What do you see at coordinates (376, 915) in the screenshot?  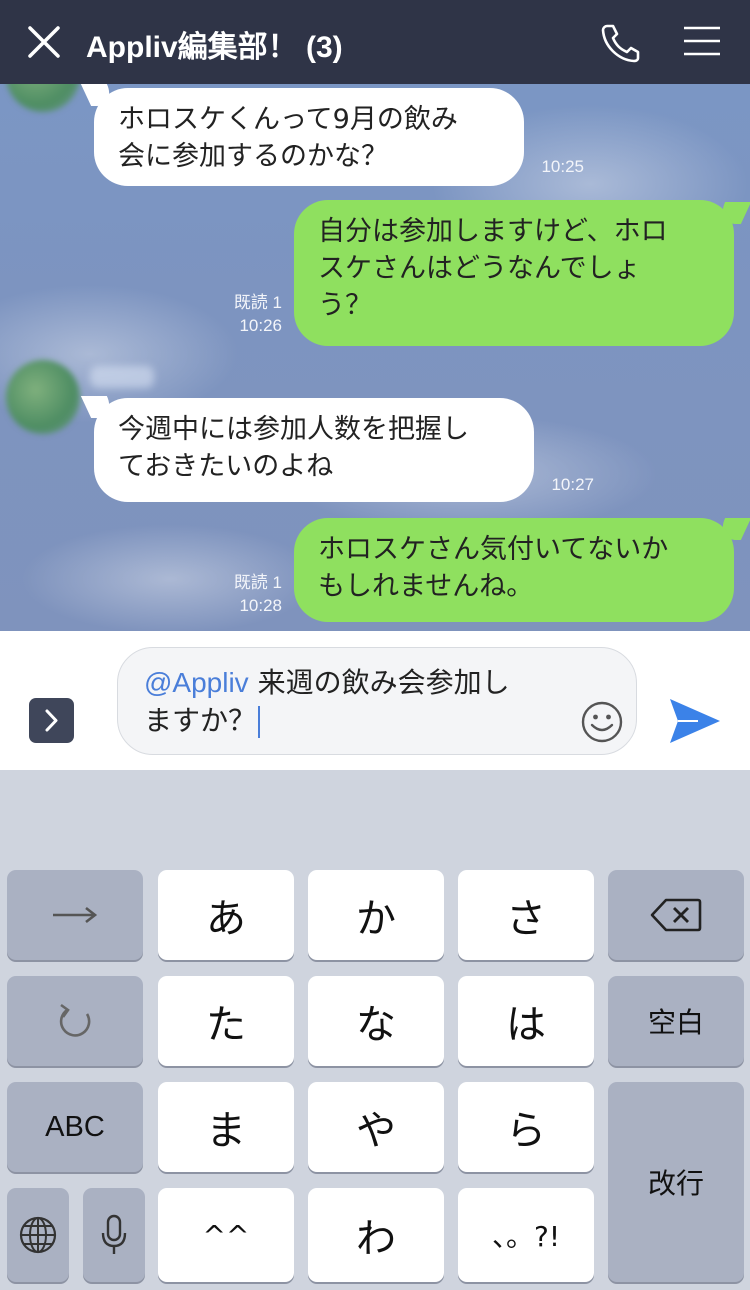 I see `key-ka: か` at bounding box center [376, 915].